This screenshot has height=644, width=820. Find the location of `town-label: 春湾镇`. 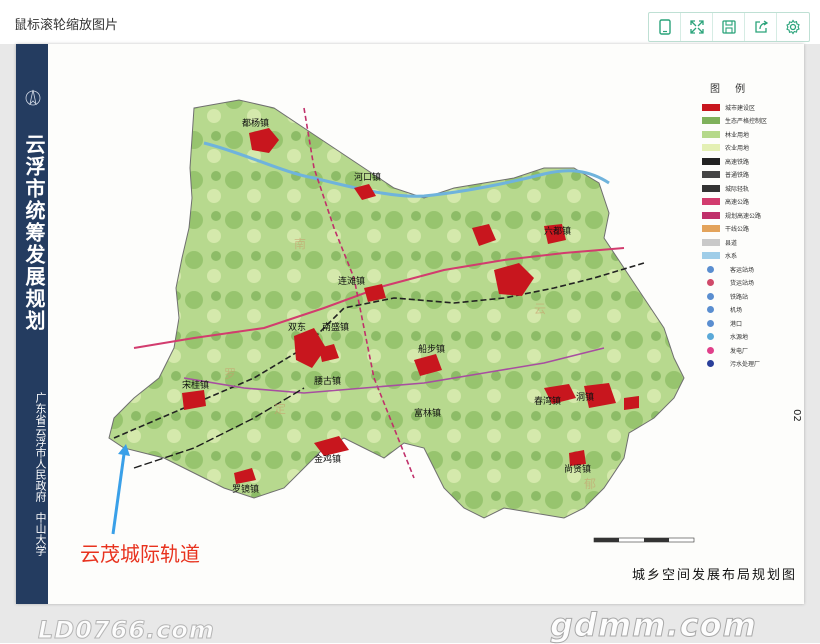

town-label: 春湾镇 is located at coordinates (547, 401).